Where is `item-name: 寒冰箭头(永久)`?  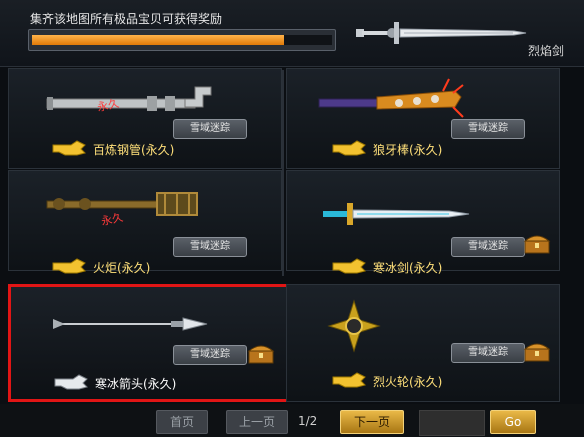
item-name: 寒冰箭头(永久) is located at coordinates (136, 384).